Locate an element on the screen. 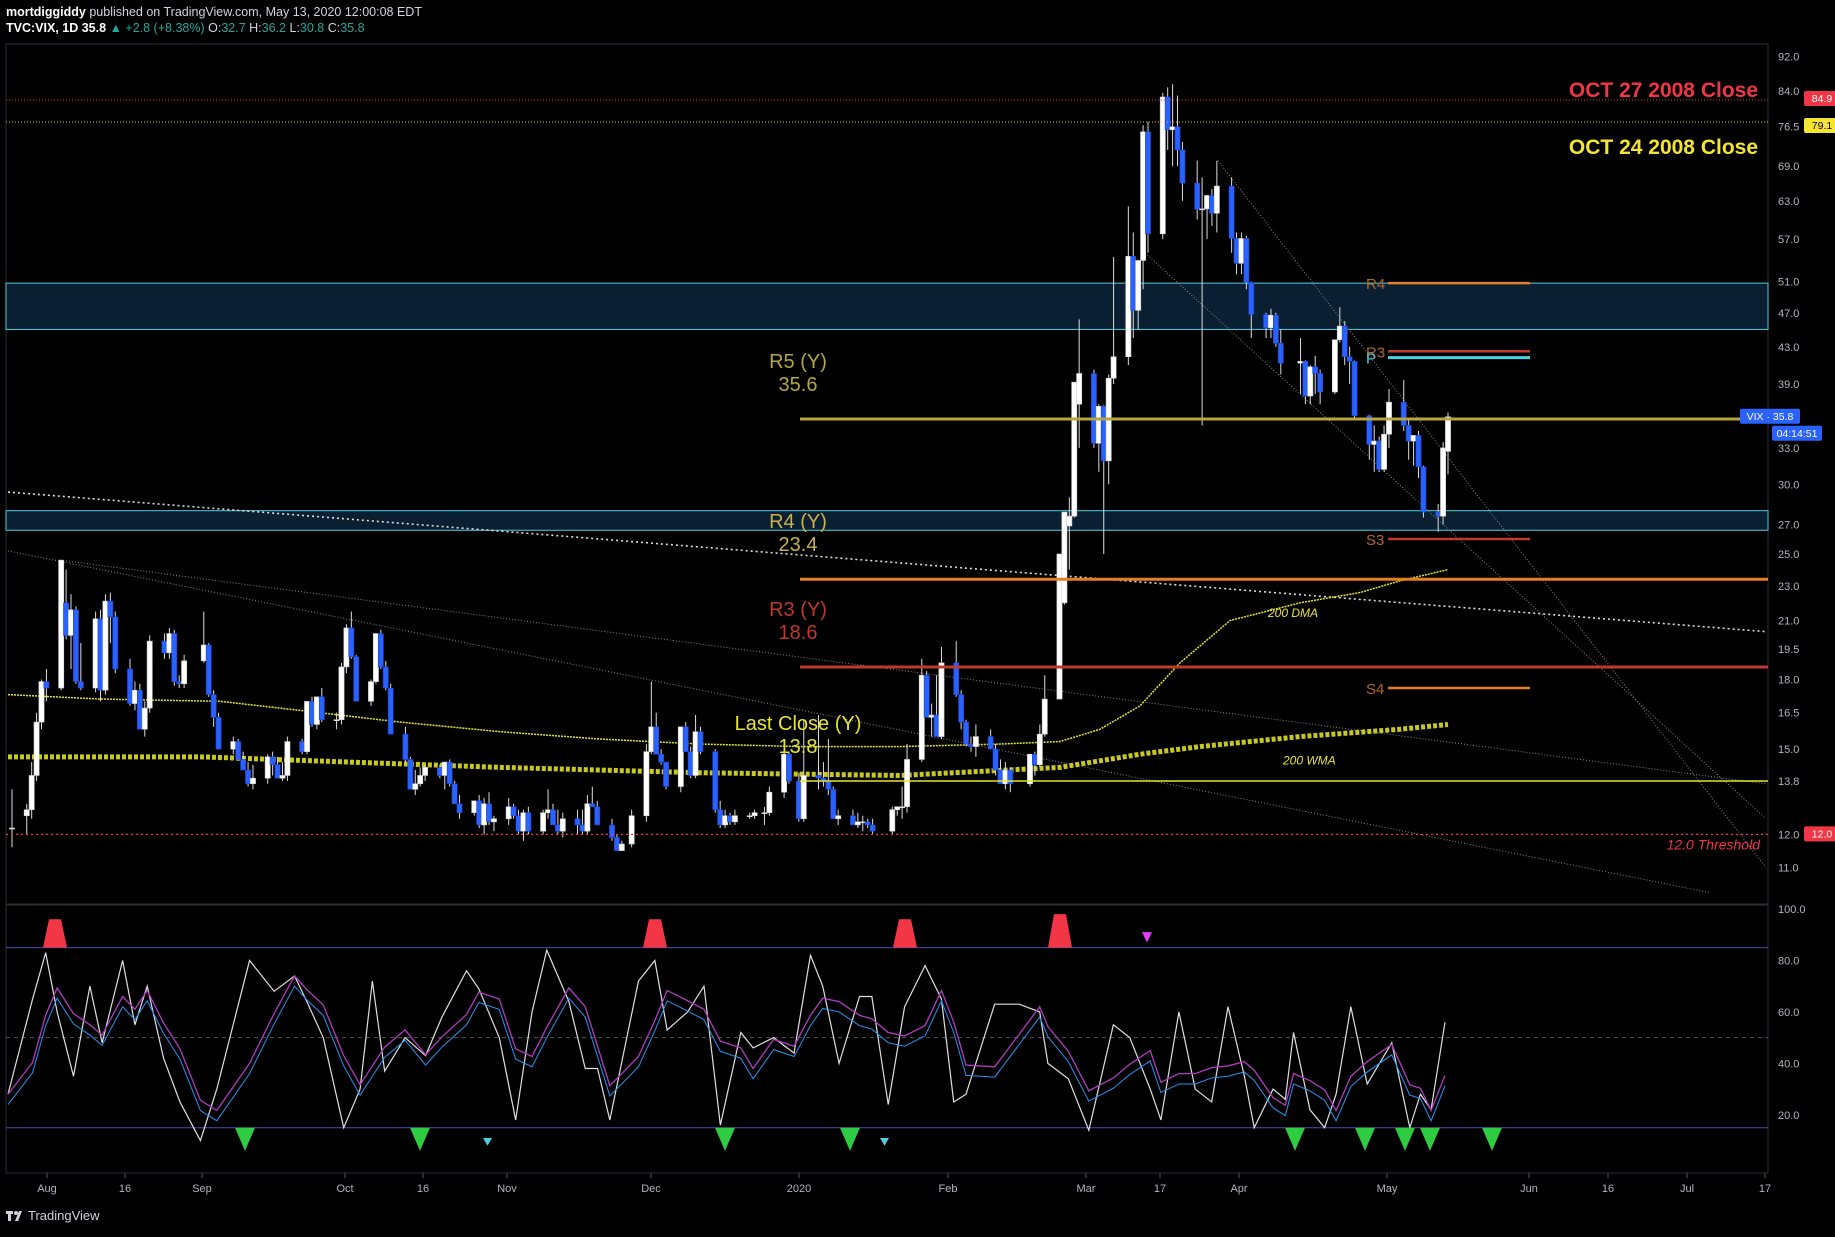 The image size is (1835, 1237). y-tick: 76.5 is located at coordinates (1788, 128).